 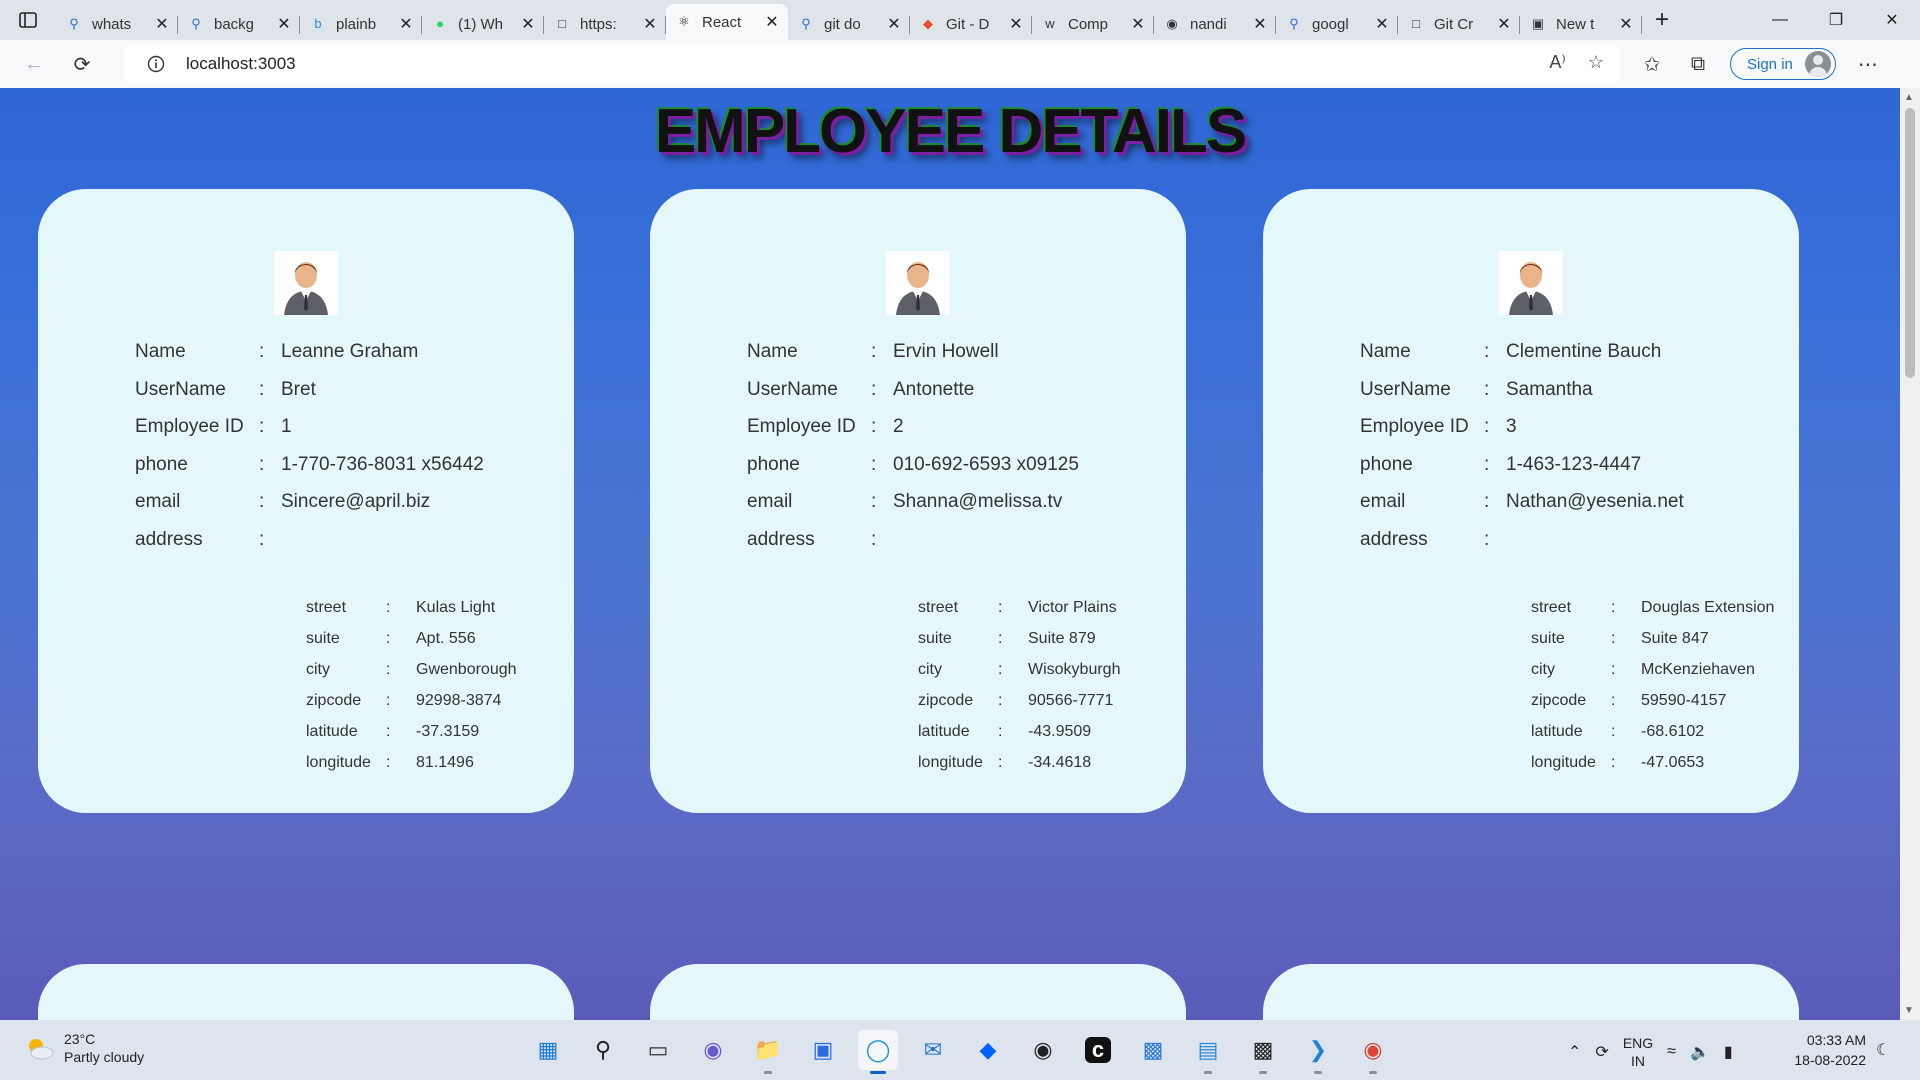 What do you see at coordinates (1153, 1050) in the screenshot?
I see `control-panel-icon: ▩` at bounding box center [1153, 1050].